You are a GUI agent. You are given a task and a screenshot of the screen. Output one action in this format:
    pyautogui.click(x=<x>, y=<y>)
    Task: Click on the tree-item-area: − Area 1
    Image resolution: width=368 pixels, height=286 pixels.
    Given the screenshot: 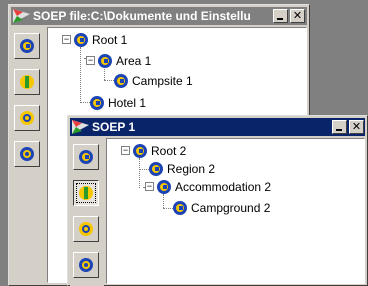 What is the action you would take?
    pyautogui.click(x=148, y=61)
    